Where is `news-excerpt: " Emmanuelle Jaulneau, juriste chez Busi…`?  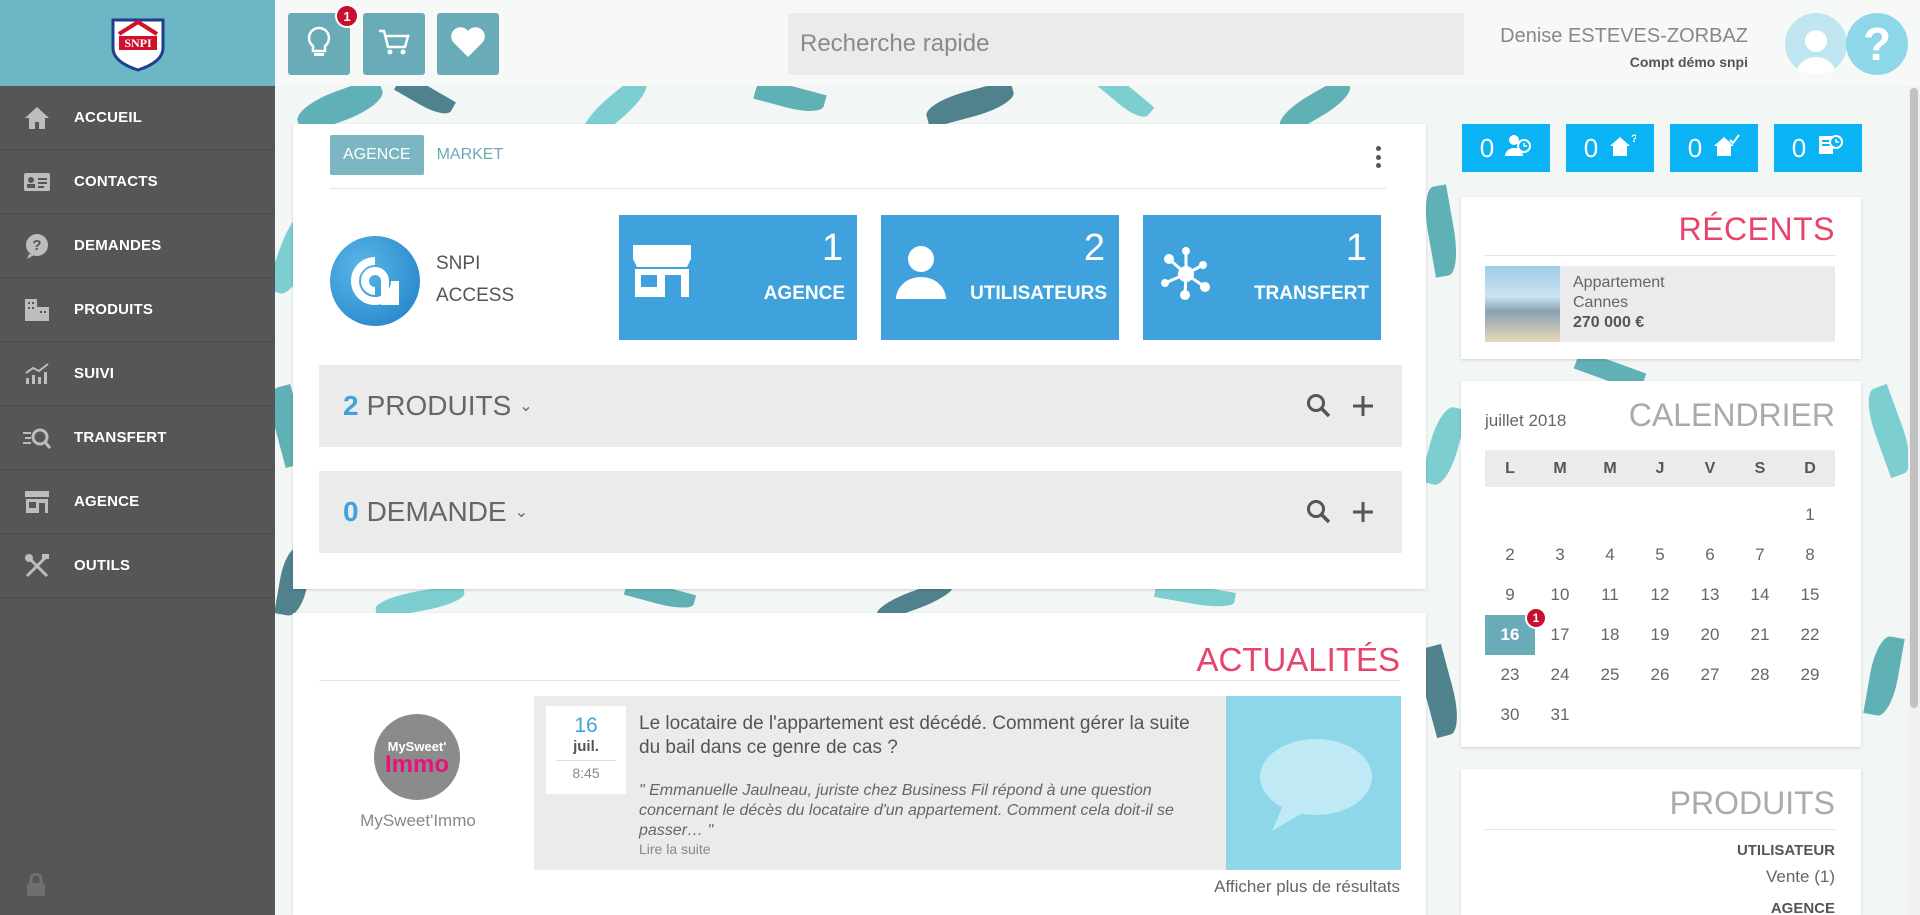 news-excerpt: " Emmanuelle Jaulneau, juriste chez Busi… is located at coordinates (906, 810).